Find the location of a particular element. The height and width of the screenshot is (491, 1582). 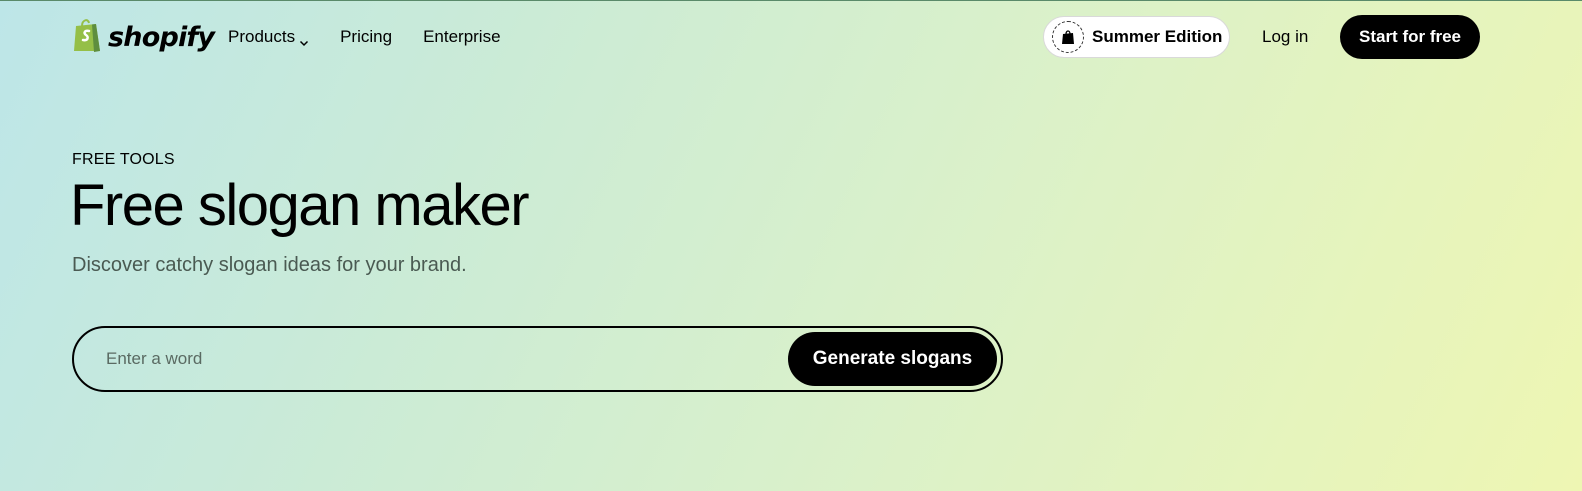

summer-edition-button: Summer Edition is located at coordinates (1136, 37).